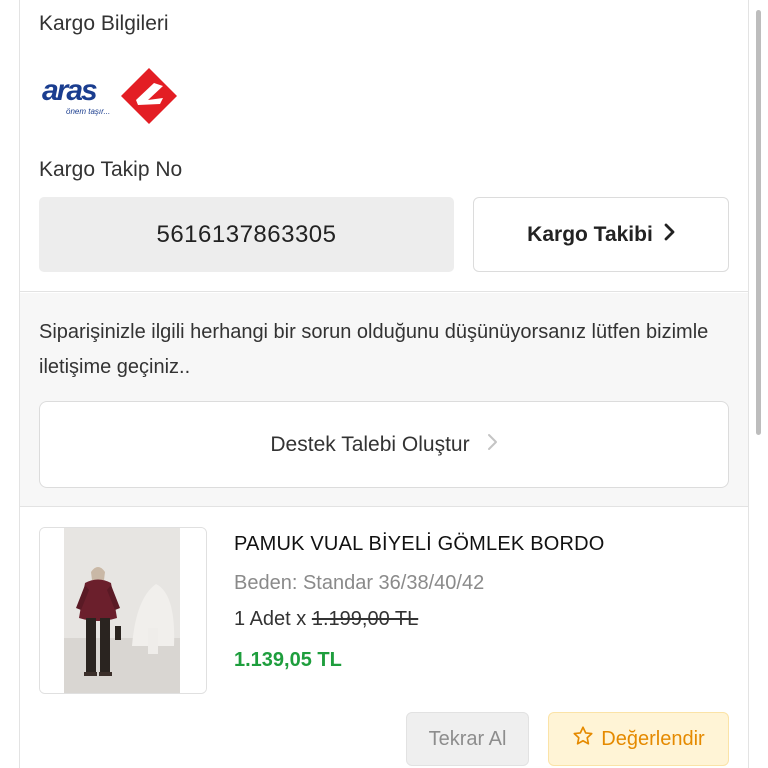 The width and height of the screenshot is (768, 768). I want to click on reorder-button: Tekrar Al, so click(467, 739).